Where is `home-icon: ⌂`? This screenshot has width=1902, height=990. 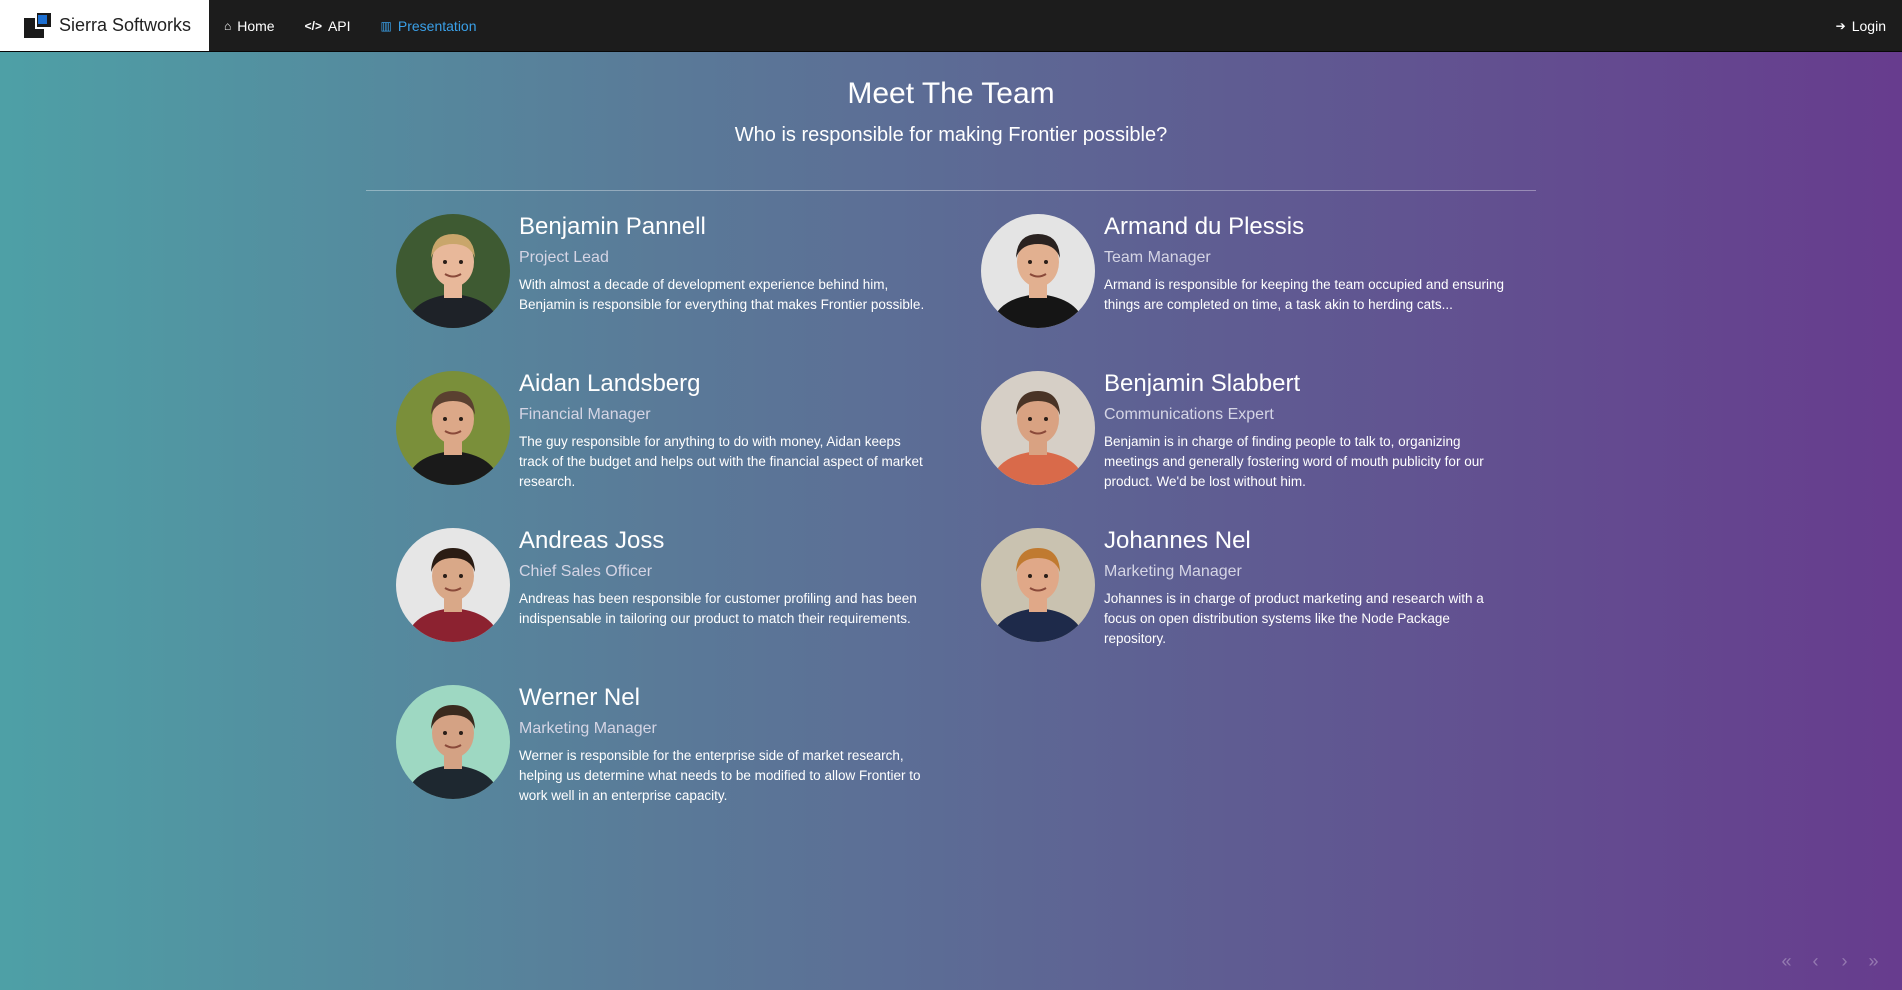 home-icon: ⌂ is located at coordinates (228, 25).